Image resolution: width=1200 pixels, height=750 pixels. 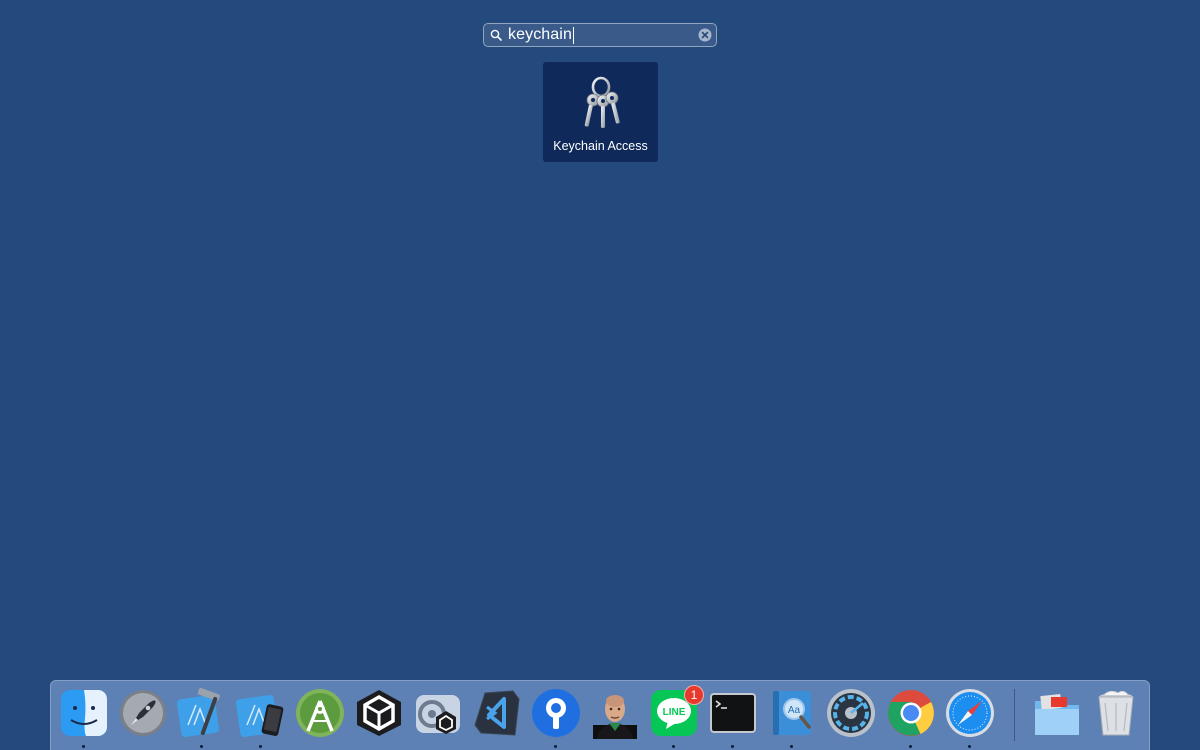 I want to click on keychain-access-icon, so click(x=601, y=104).